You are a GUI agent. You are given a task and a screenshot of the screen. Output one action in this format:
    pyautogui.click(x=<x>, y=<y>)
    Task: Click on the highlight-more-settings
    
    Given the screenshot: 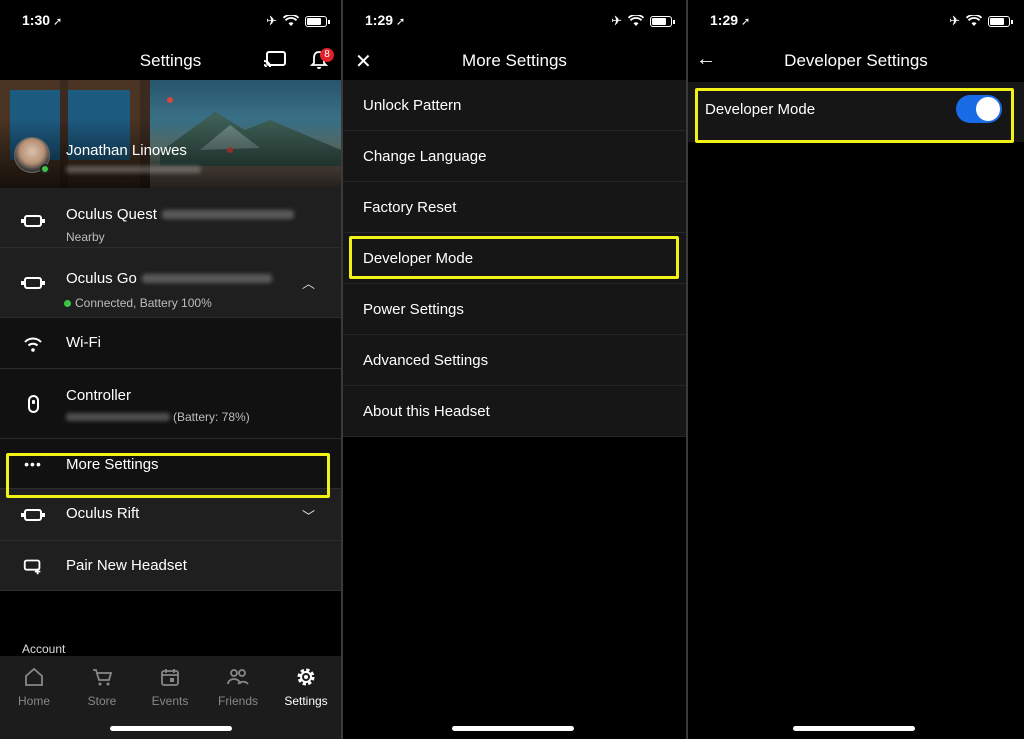 What is the action you would take?
    pyautogui.click(x=168, y=475)
    